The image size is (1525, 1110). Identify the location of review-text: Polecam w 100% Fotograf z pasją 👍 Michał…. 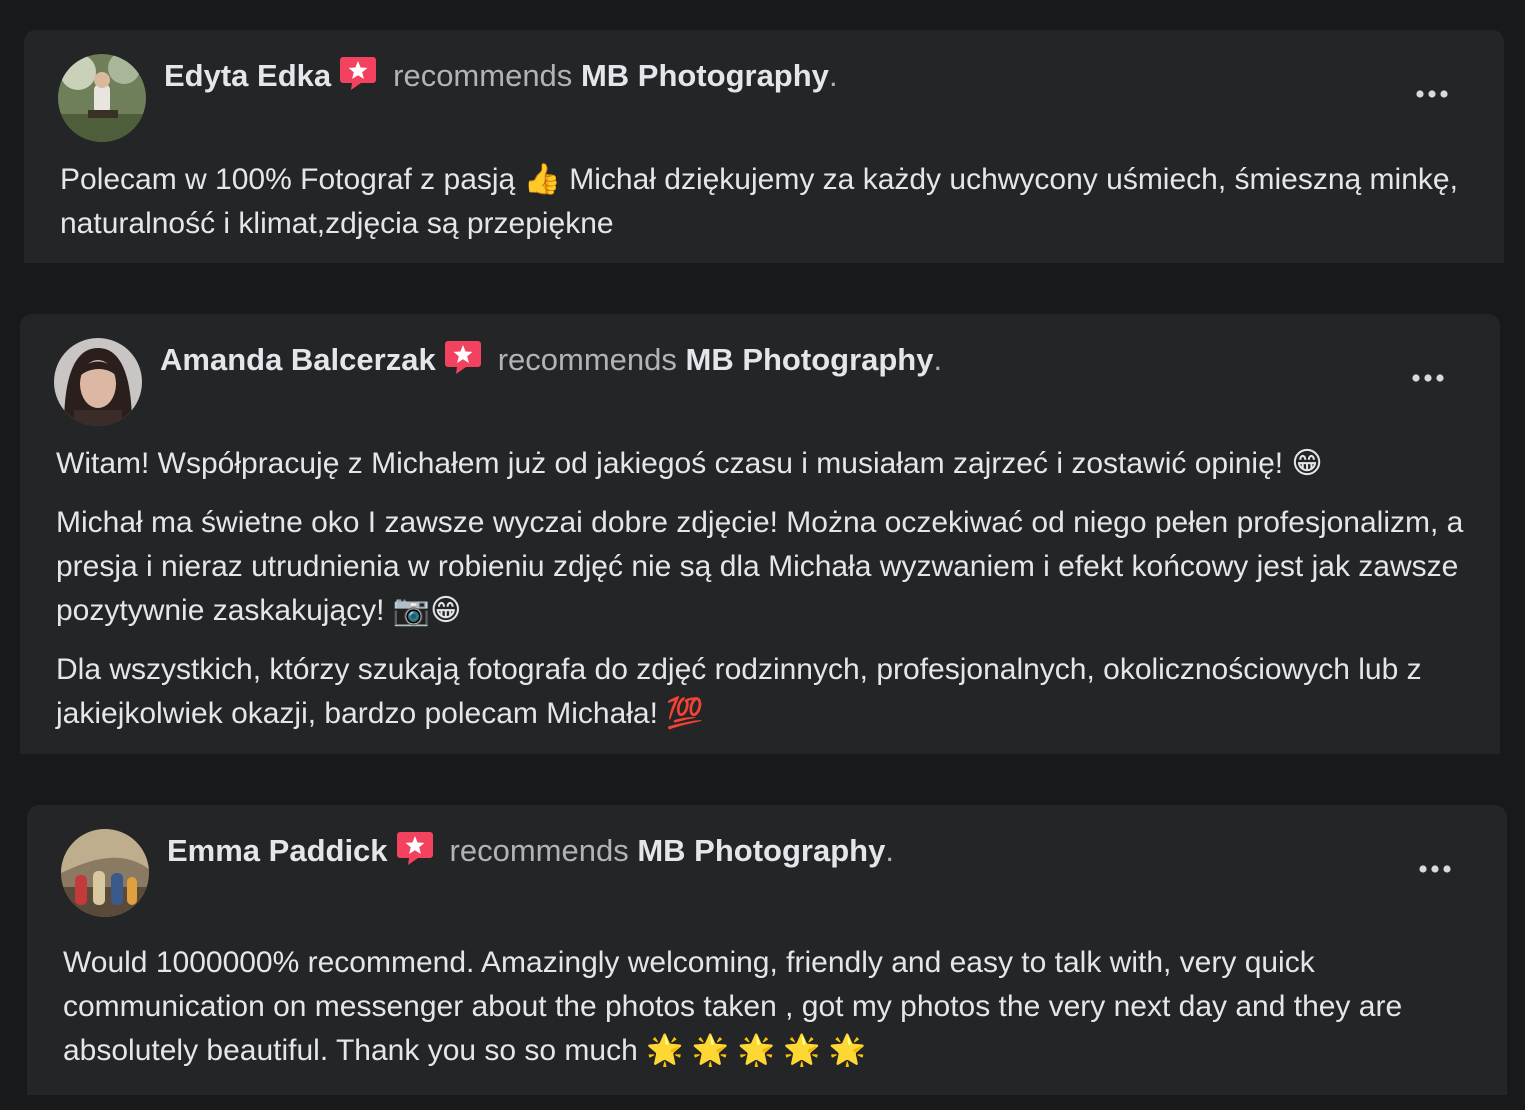
(764, 202).